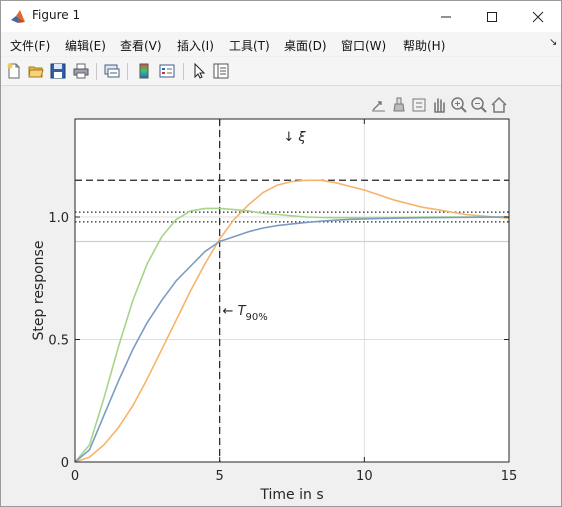 The width and height of the screenshot is (562, 507). I want to click on y-axis-label: Step response, so click(39, 291).